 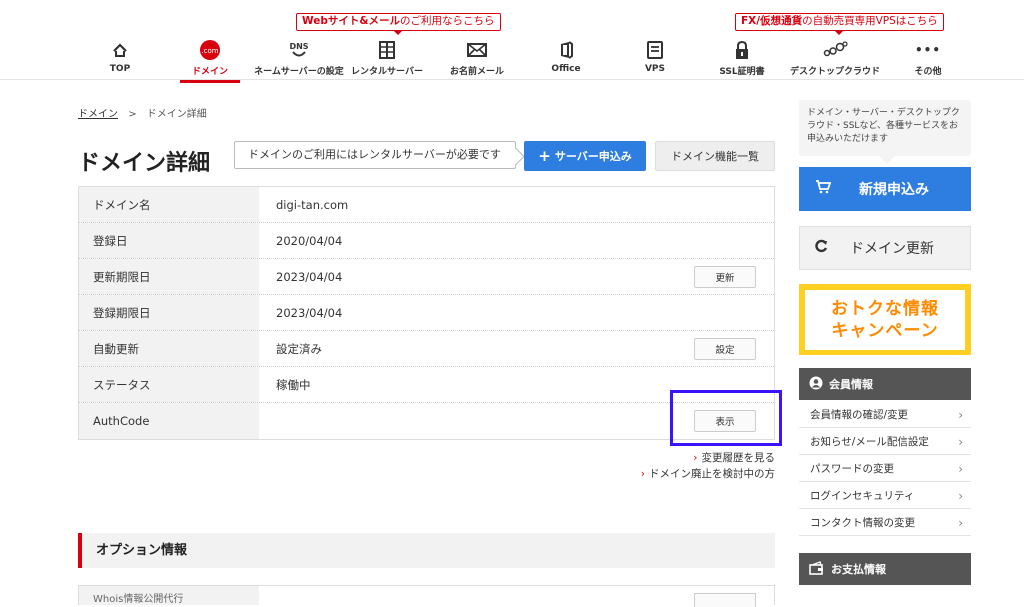 What do you see at coordinates (426, 349) in the screenshot?
I see `table-row: 自動更新 設定済み 設定` at bounding box center [426, 349].